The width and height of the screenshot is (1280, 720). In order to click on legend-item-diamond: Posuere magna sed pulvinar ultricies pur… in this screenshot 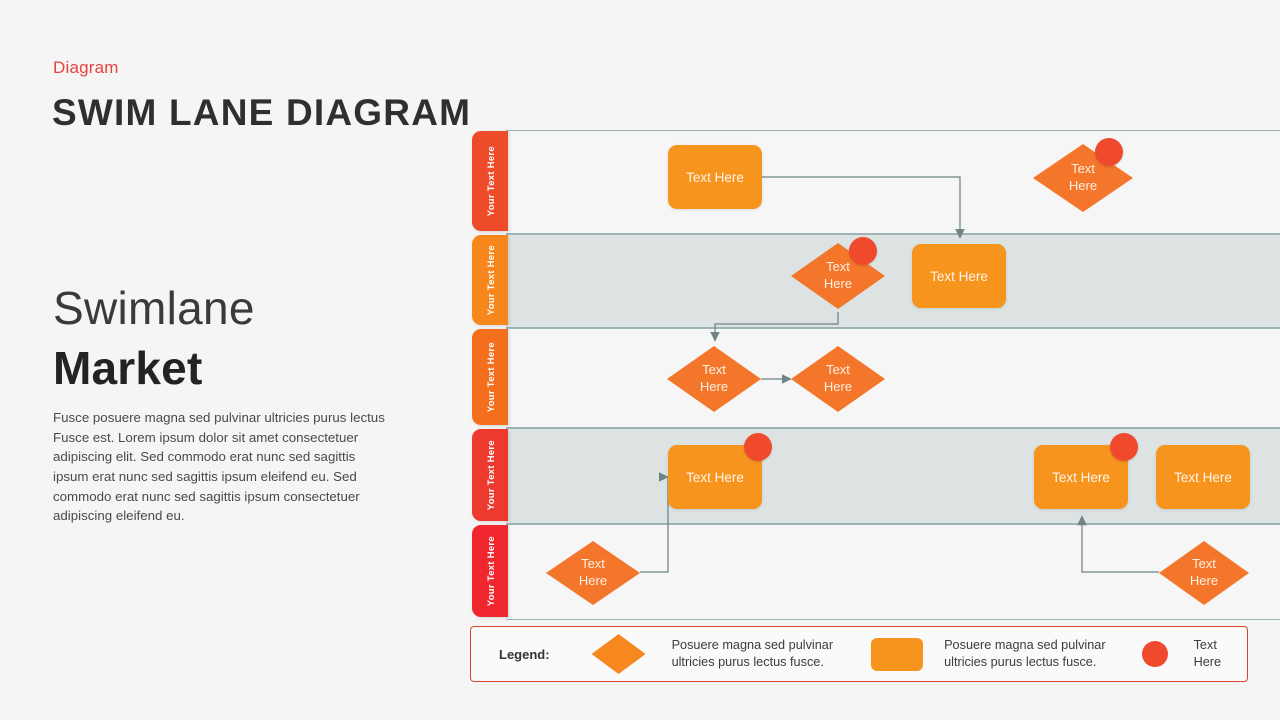, I will do `click(712, 654)`.